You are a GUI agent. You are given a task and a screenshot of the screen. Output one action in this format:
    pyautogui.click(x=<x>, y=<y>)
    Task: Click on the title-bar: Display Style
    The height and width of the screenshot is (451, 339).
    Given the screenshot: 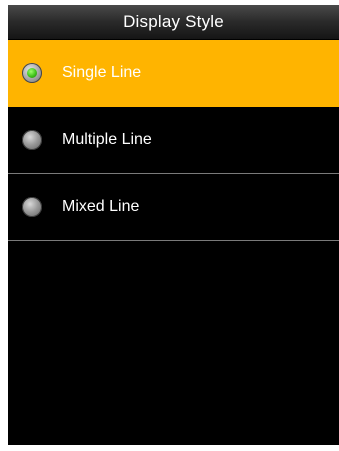 What is the action you would take?
    pyautogui.click(x=173, y=22)
    